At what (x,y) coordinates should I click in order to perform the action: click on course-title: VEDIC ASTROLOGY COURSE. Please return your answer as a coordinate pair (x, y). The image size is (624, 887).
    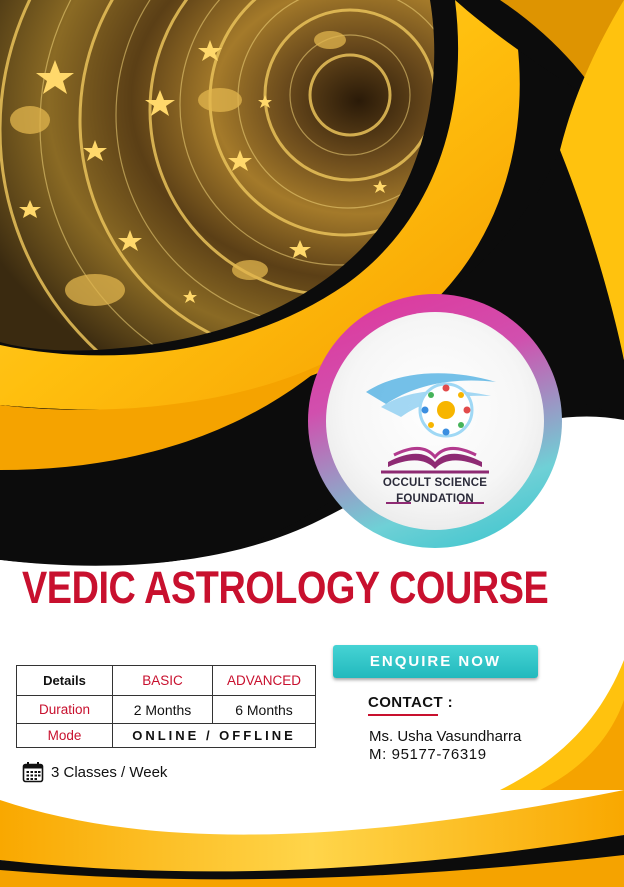
    Looking at the image, I should click on (285, 587).